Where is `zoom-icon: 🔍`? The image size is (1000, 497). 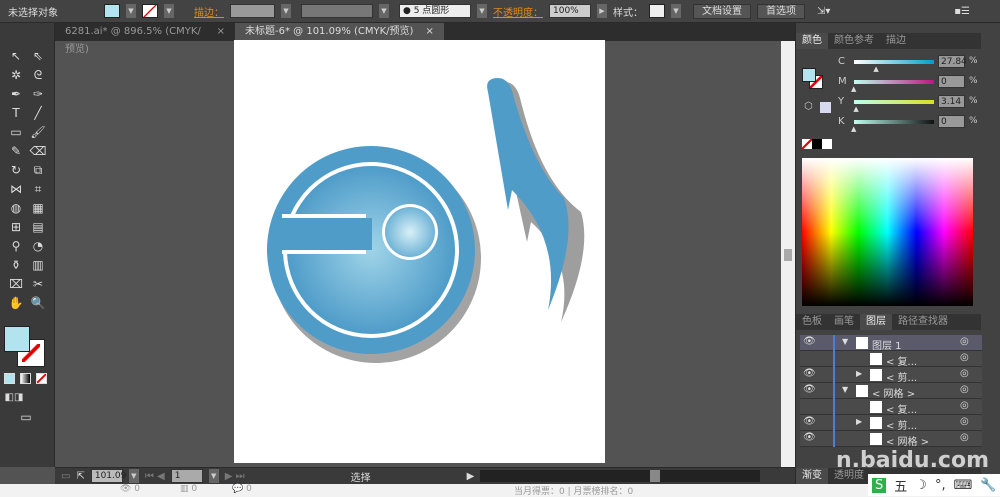
zoom-icon: 🔍 is located at coordinates (38, 303).